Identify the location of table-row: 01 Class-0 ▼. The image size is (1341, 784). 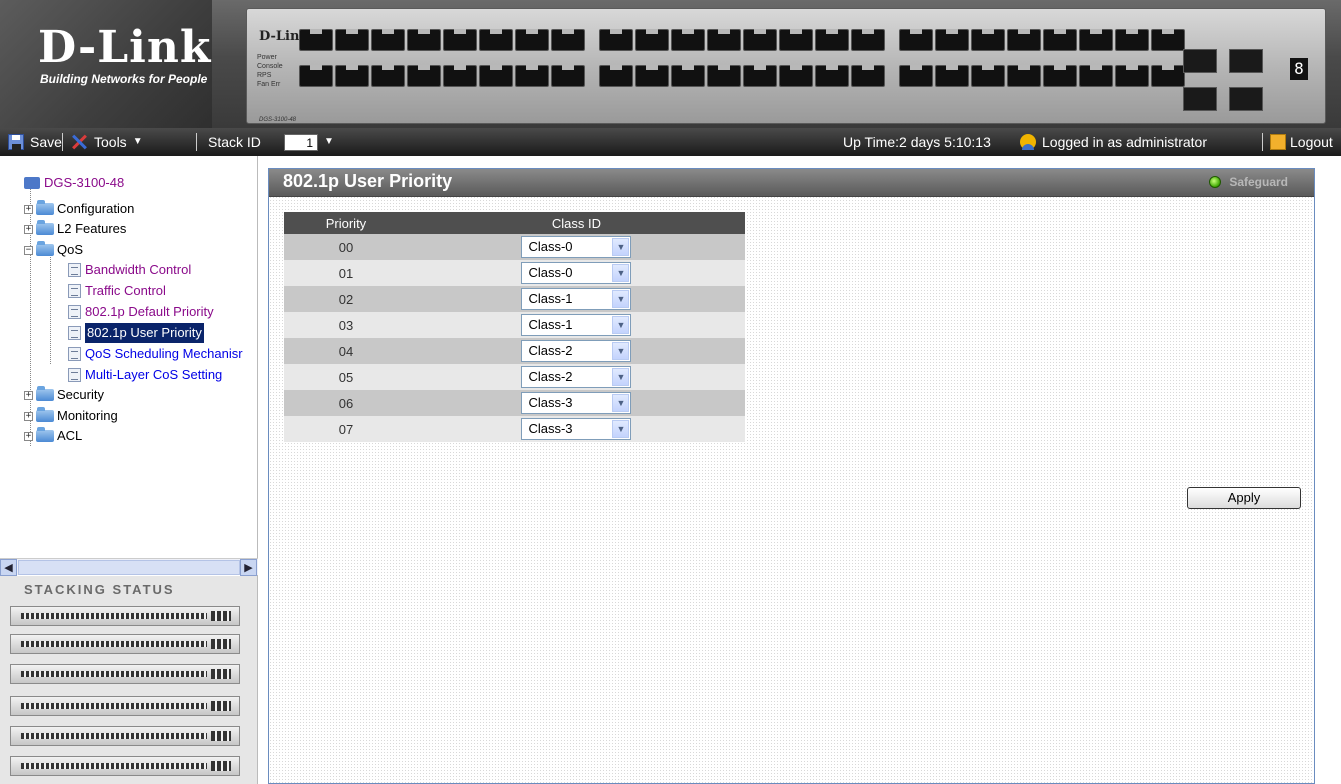
(514, 273).